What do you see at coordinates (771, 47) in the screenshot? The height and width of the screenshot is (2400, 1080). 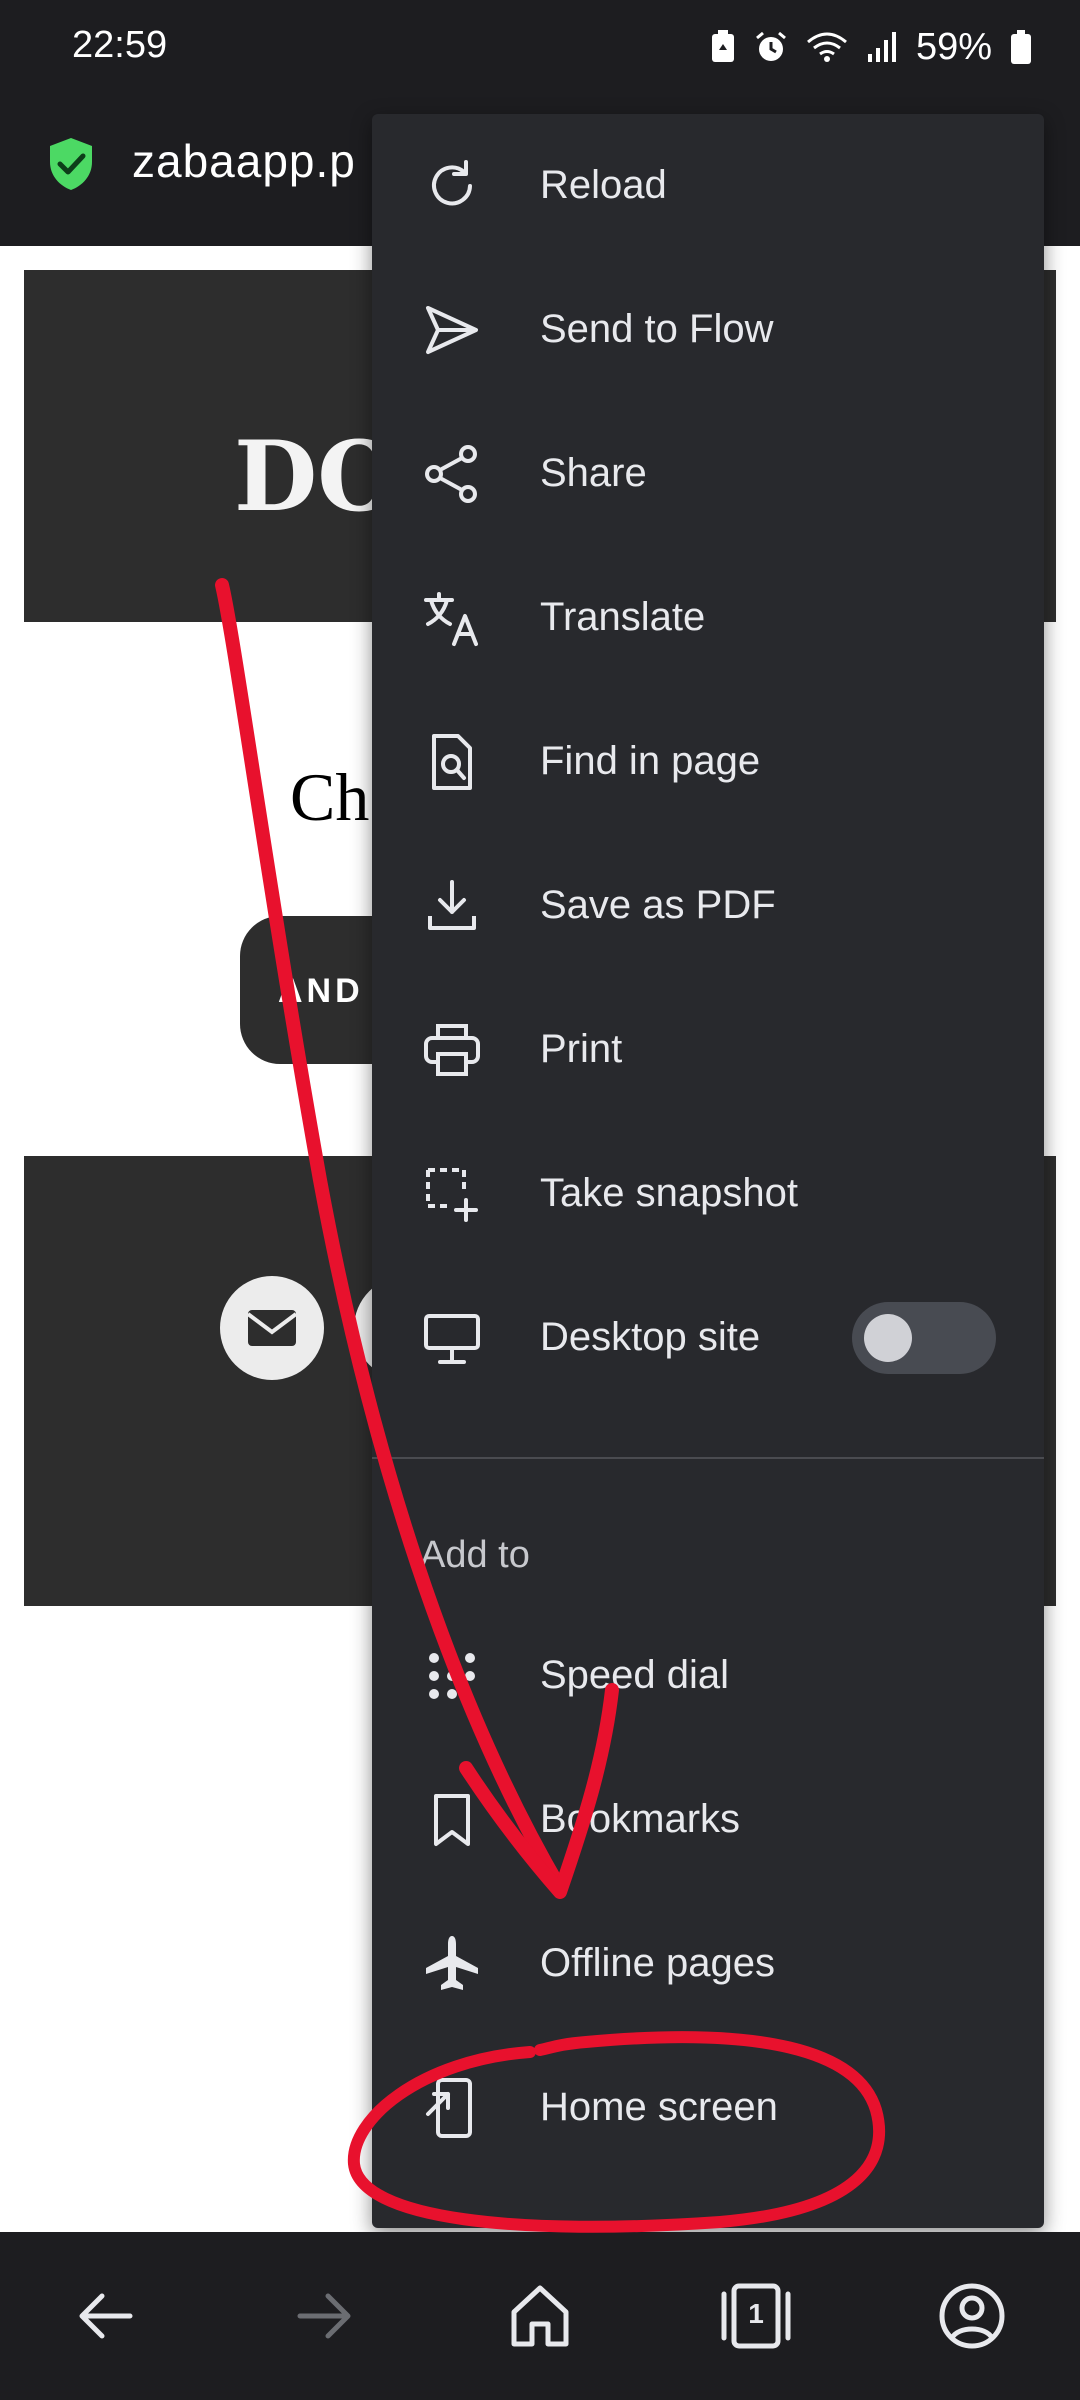 I see `alarm-icon` at bounding box center [771, 47].